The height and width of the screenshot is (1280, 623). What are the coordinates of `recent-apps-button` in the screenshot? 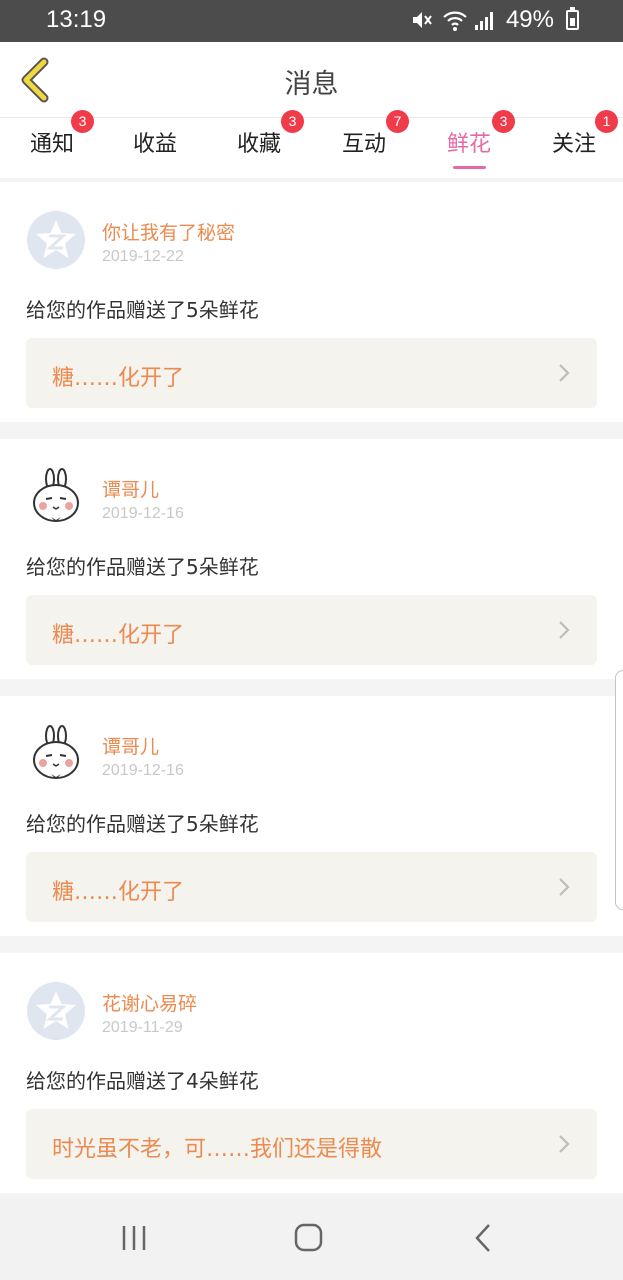 It's located at (134, 1238).